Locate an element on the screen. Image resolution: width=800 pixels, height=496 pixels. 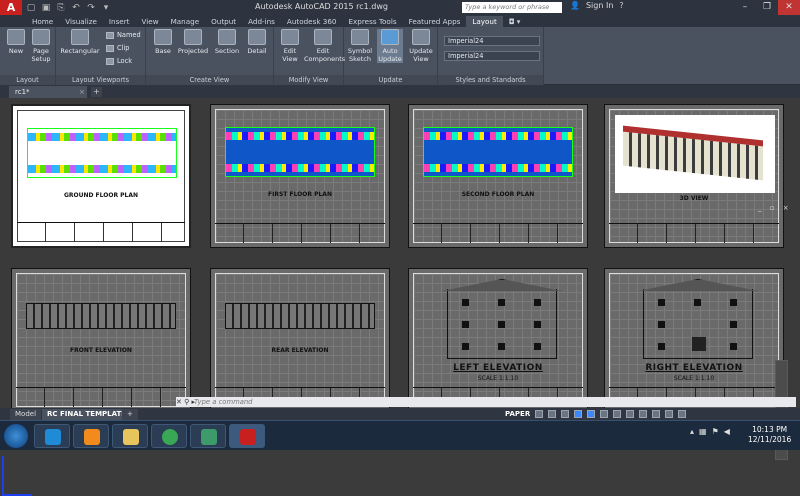
autocad-icon is located at coordinates (248, 437).